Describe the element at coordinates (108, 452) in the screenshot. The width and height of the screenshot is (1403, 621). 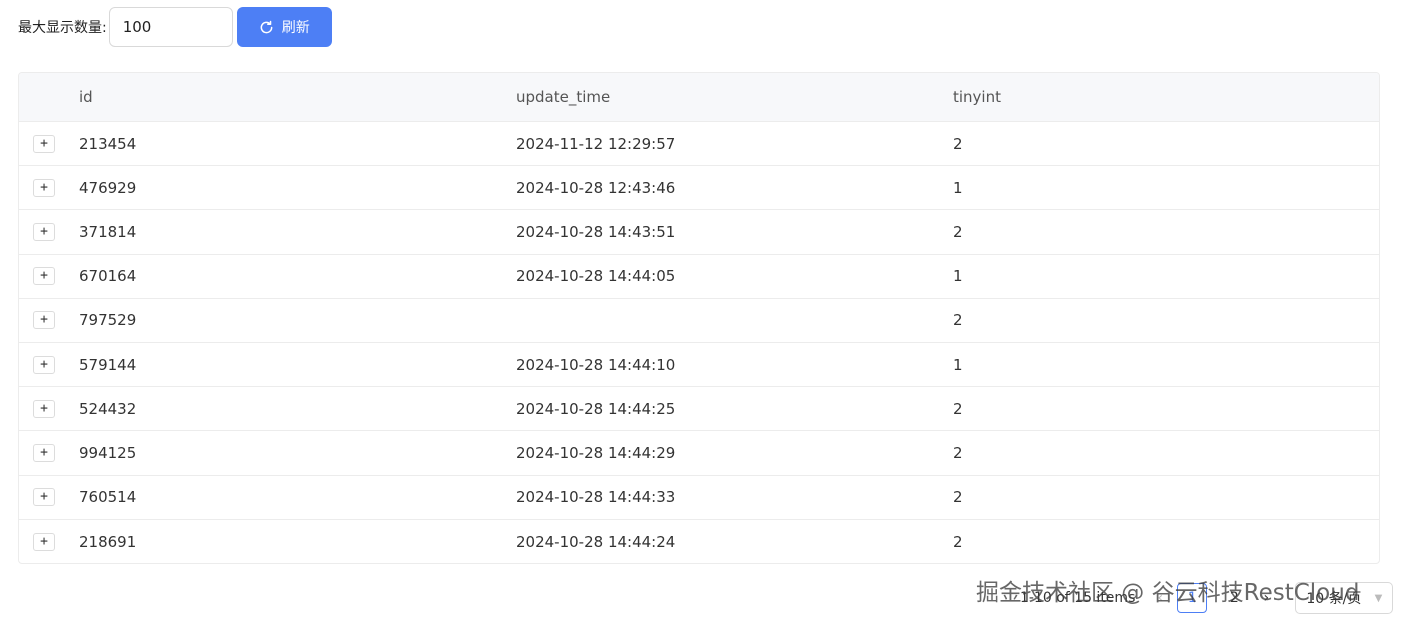
I see `cell-id: 994125` at that location.